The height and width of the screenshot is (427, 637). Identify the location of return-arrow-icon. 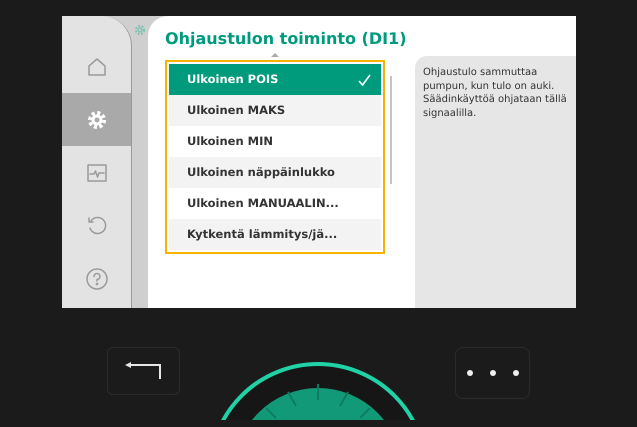
(144, 371).